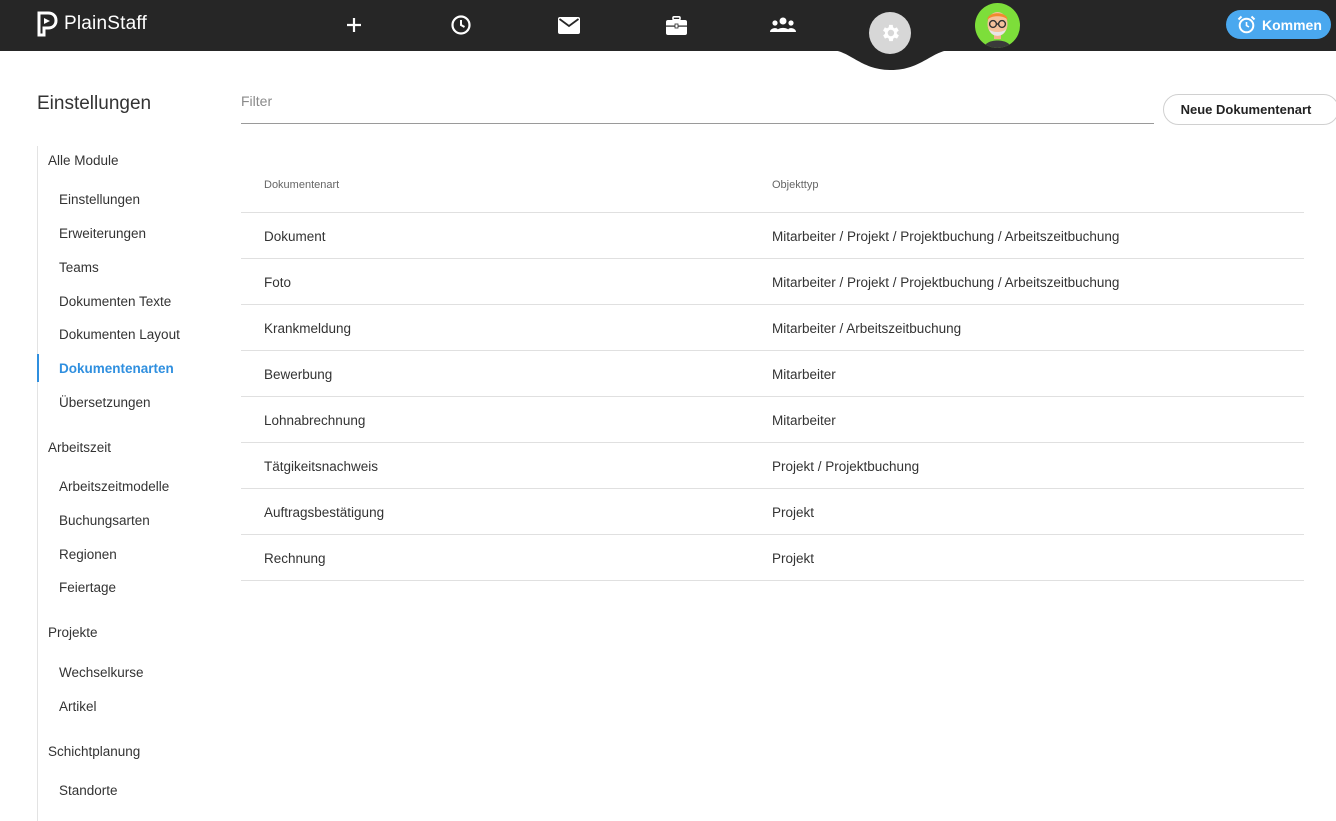 The height and width of the screenshot is (821, 1336). What do you see at coordinates (94, 103) in the screenshot?
I see `page-title: Einstellungen` at bounding box center [94, 103].